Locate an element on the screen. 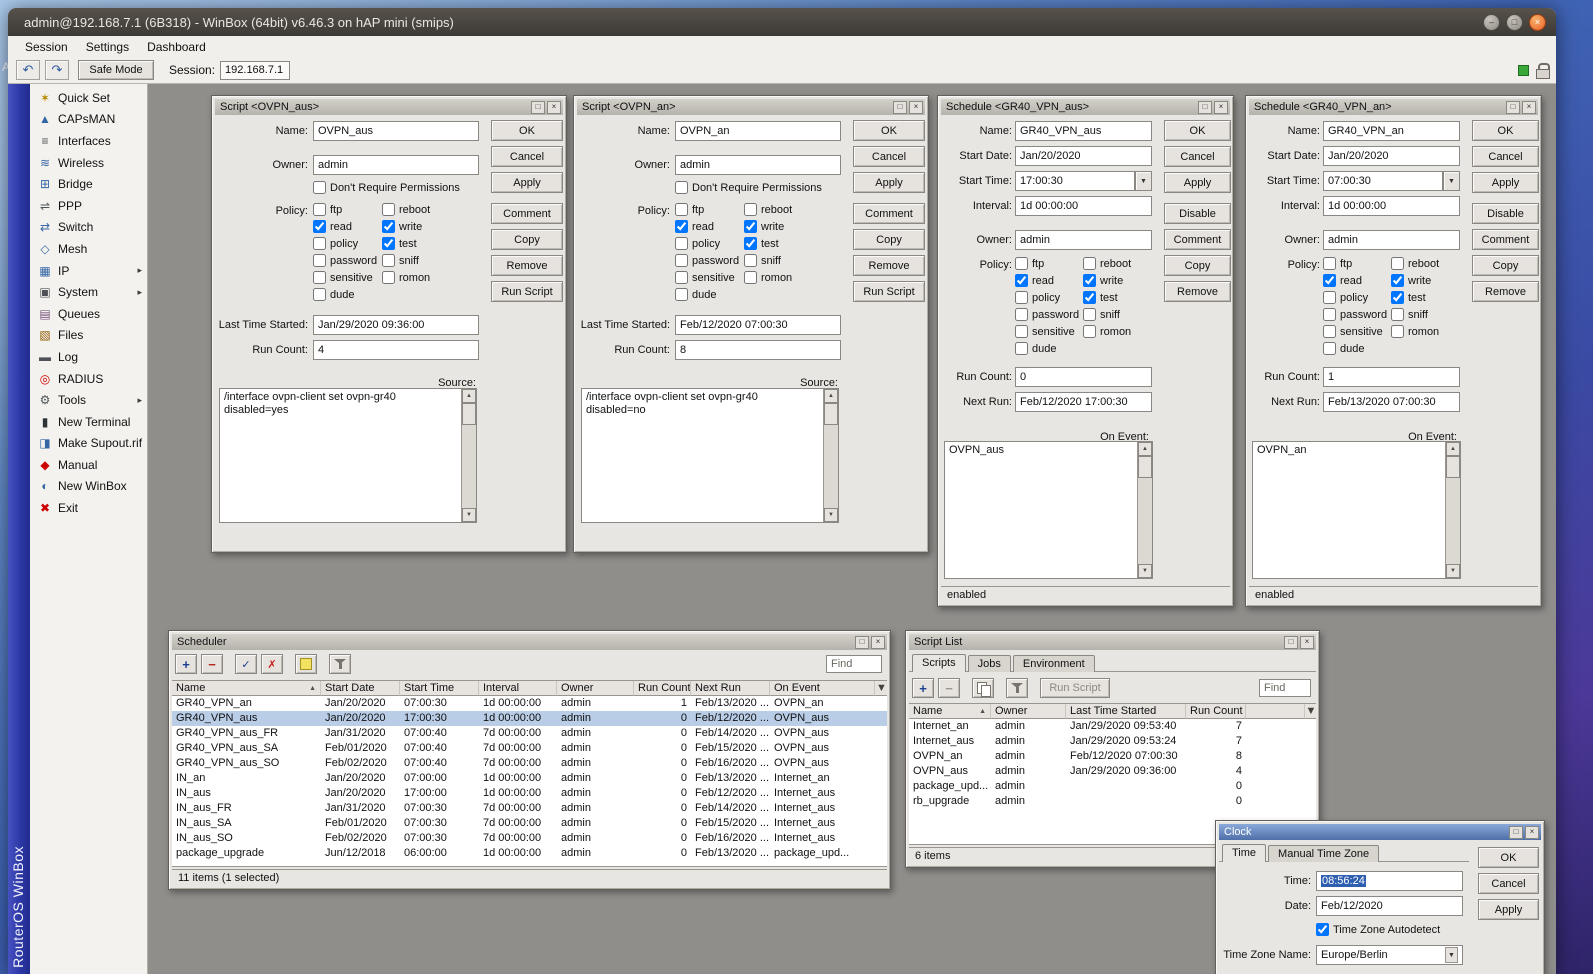  safe-mode-button: Safe Mode is located at coordinates (116, 70).